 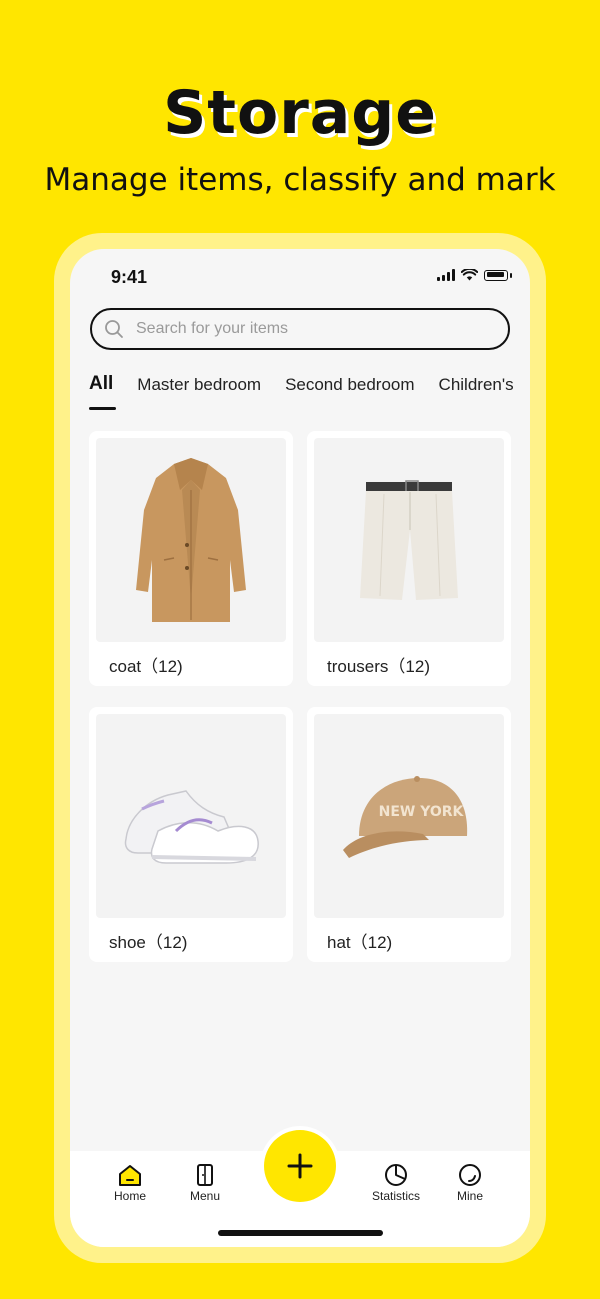 What do you see at coordinates (300, 1233) in the screenshot?
I see `home-indicator` at bounding box center [300, 1233].